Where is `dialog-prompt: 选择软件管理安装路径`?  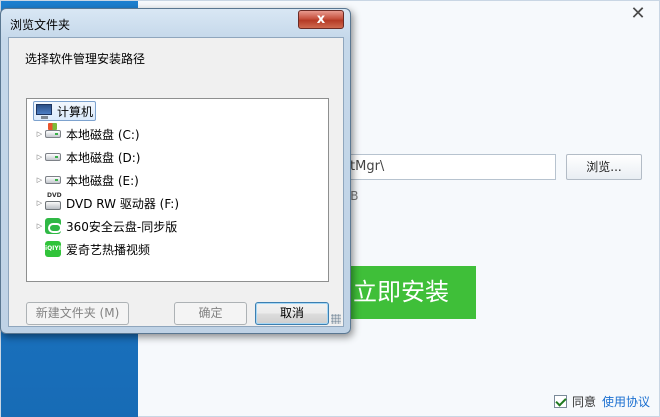 dialog-prompt: 选择软件管理安装路径 is located at coordinates (85, 59).